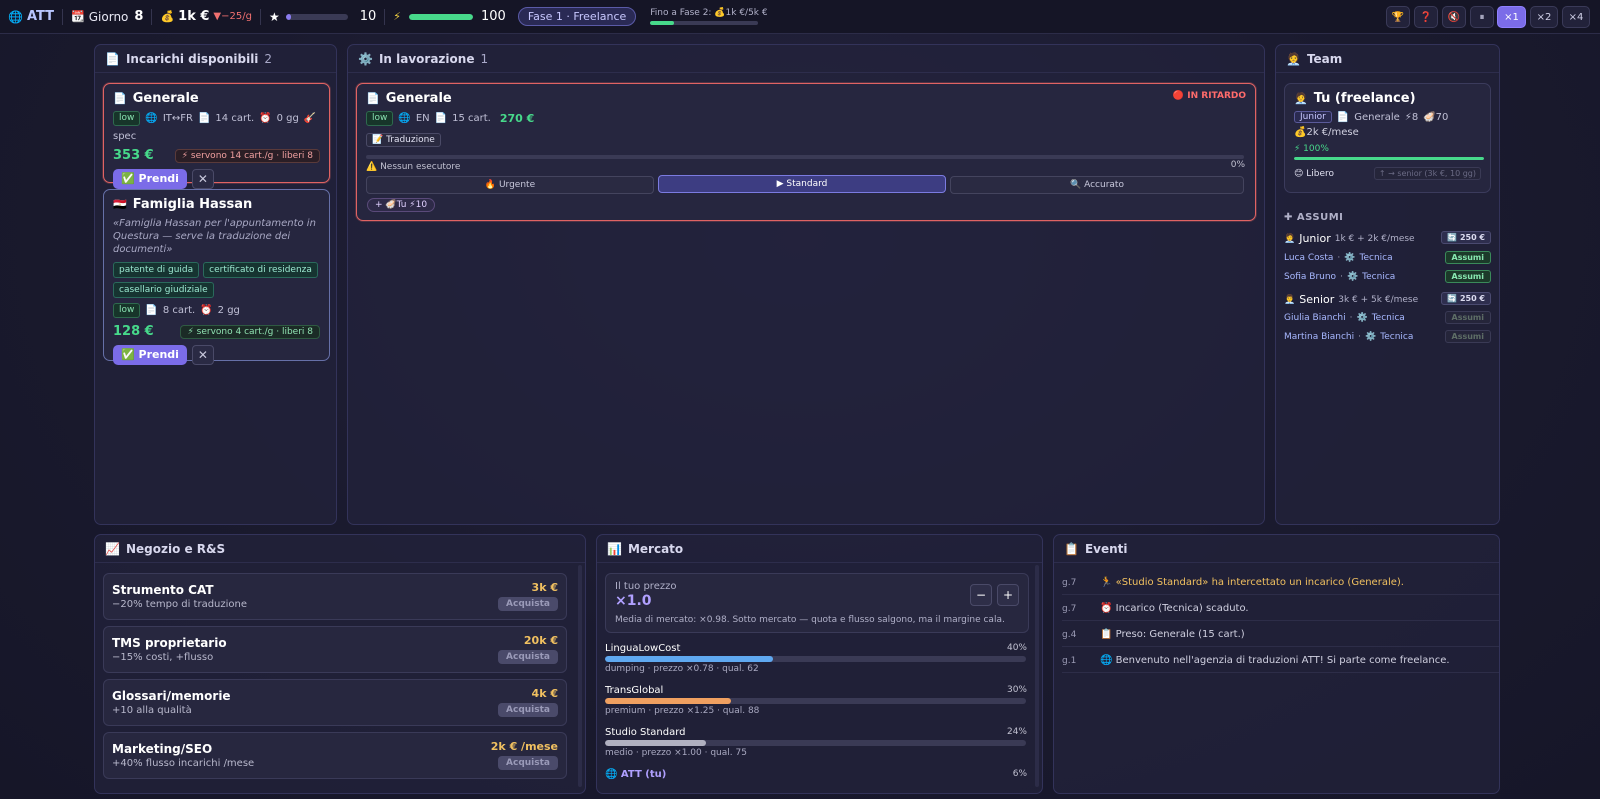 This screenshot has width=1600, height=799. I want to click on job-title: 🇪🇬 Famiglia Hassan, so click(216, 204).